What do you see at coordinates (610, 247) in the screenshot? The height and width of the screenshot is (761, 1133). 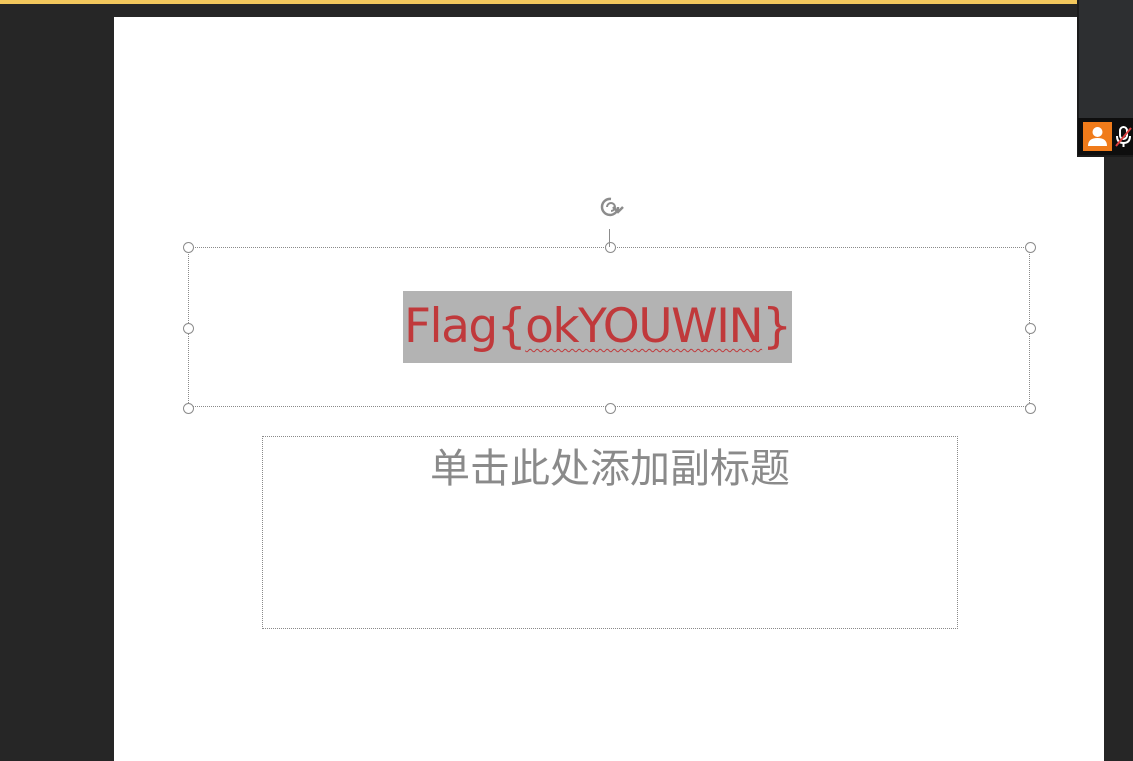 I see `resize-handle-top-center` at bounding box center [610, 247].